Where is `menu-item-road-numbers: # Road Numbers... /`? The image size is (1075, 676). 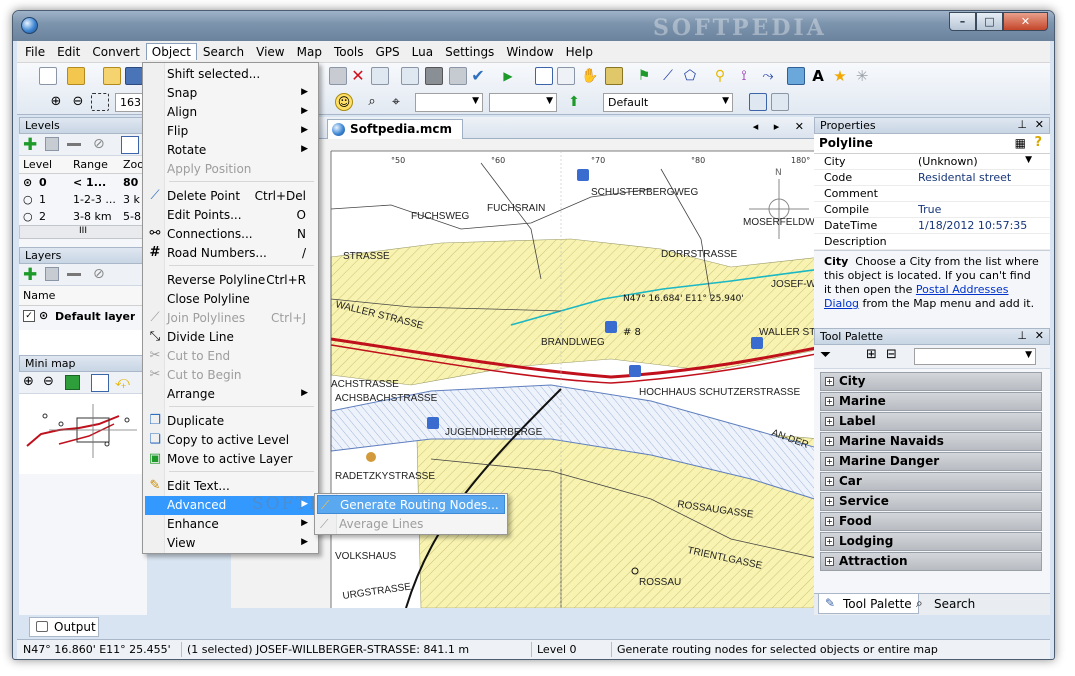
menu-item-road-numbers: # Road Numbers... / is located at coordinates (230, 253).